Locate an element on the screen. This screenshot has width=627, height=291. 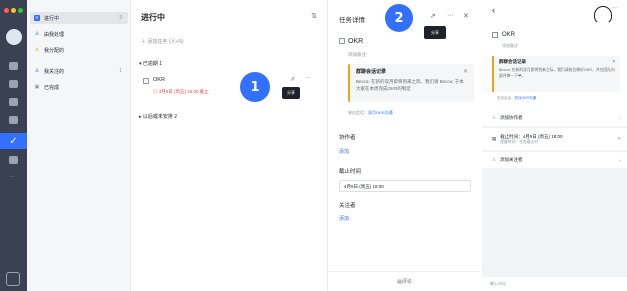
list-icon: ≡ is located at coordinates (37, 18).